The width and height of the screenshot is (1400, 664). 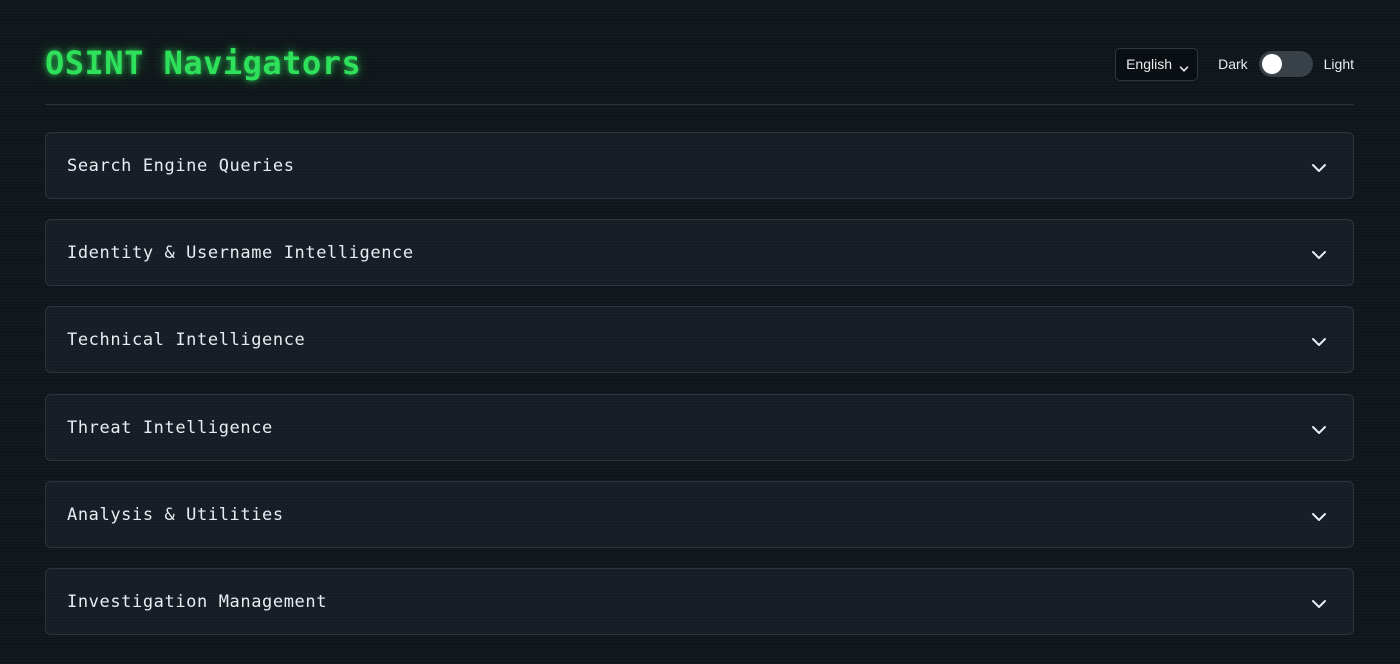 What do you see at coordinates (699, 52) in the screenshot?
I see `page-header: OSINT Navigators English Dark Light` at bounding box center [699, 52].